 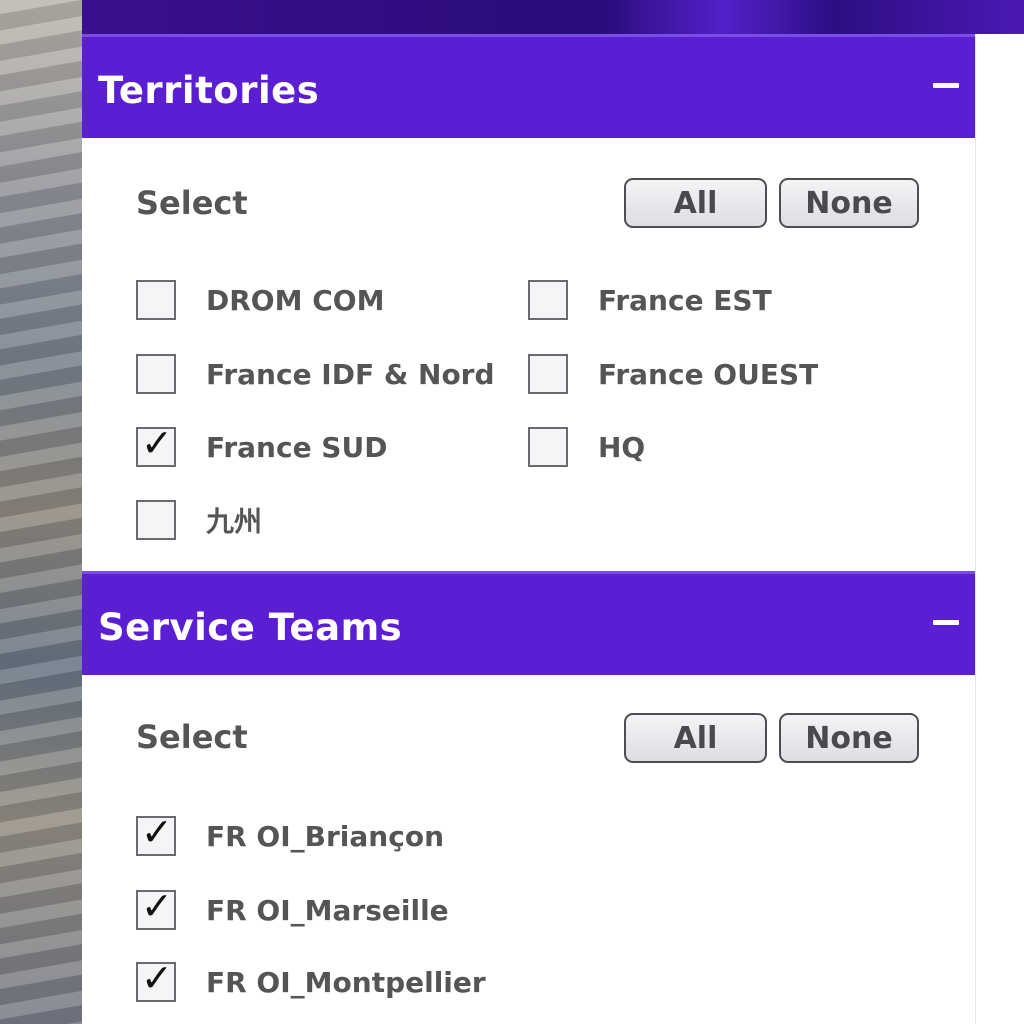 What do you see at coordinates (586, 447) in the screenshot?
I see `territory-item-hq: HQ` at bounding box center [586, 447].